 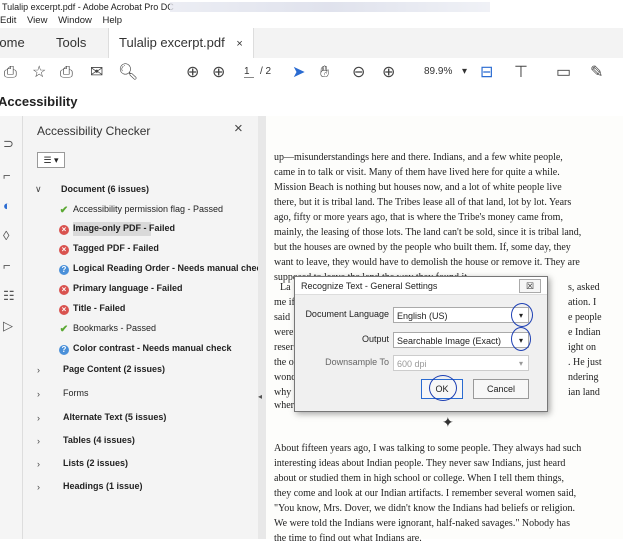 What do you see at coordinates (51, 160) in the screenshot?
I see `options-menu-button: ☰ ▾` at bounding box center [51, 160].